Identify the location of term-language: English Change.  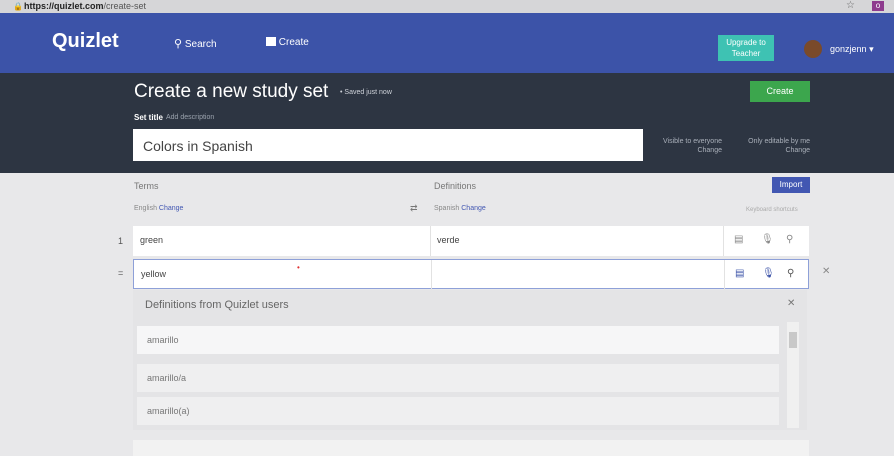
(158, 208).